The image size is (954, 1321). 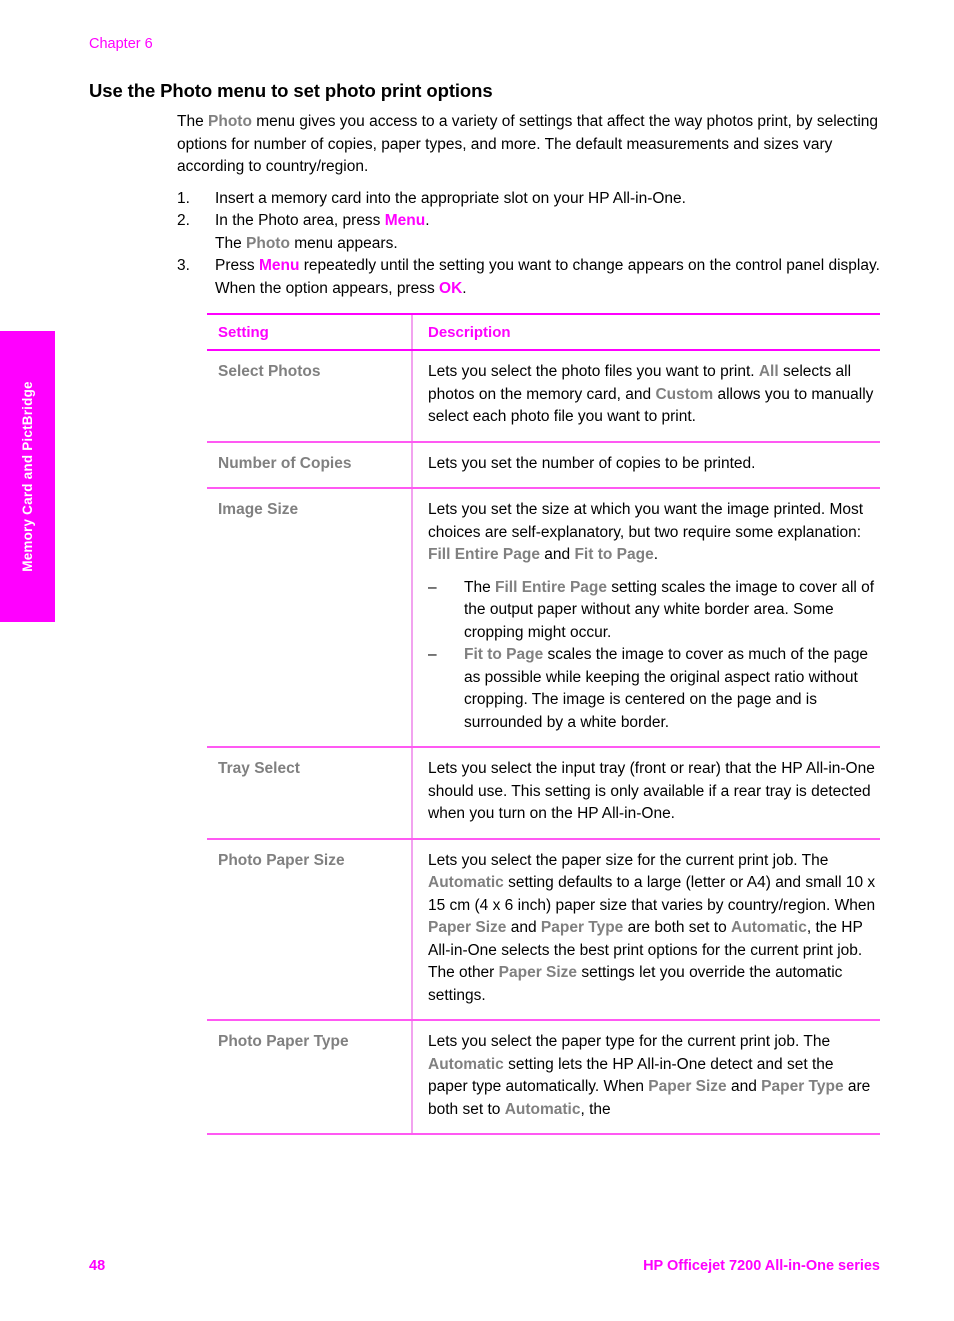 What do you see at coordinates (300, 220) in the screenshot?
I see `step-2-text-a: In the Photo area, press` at bounding box center [300, 220].